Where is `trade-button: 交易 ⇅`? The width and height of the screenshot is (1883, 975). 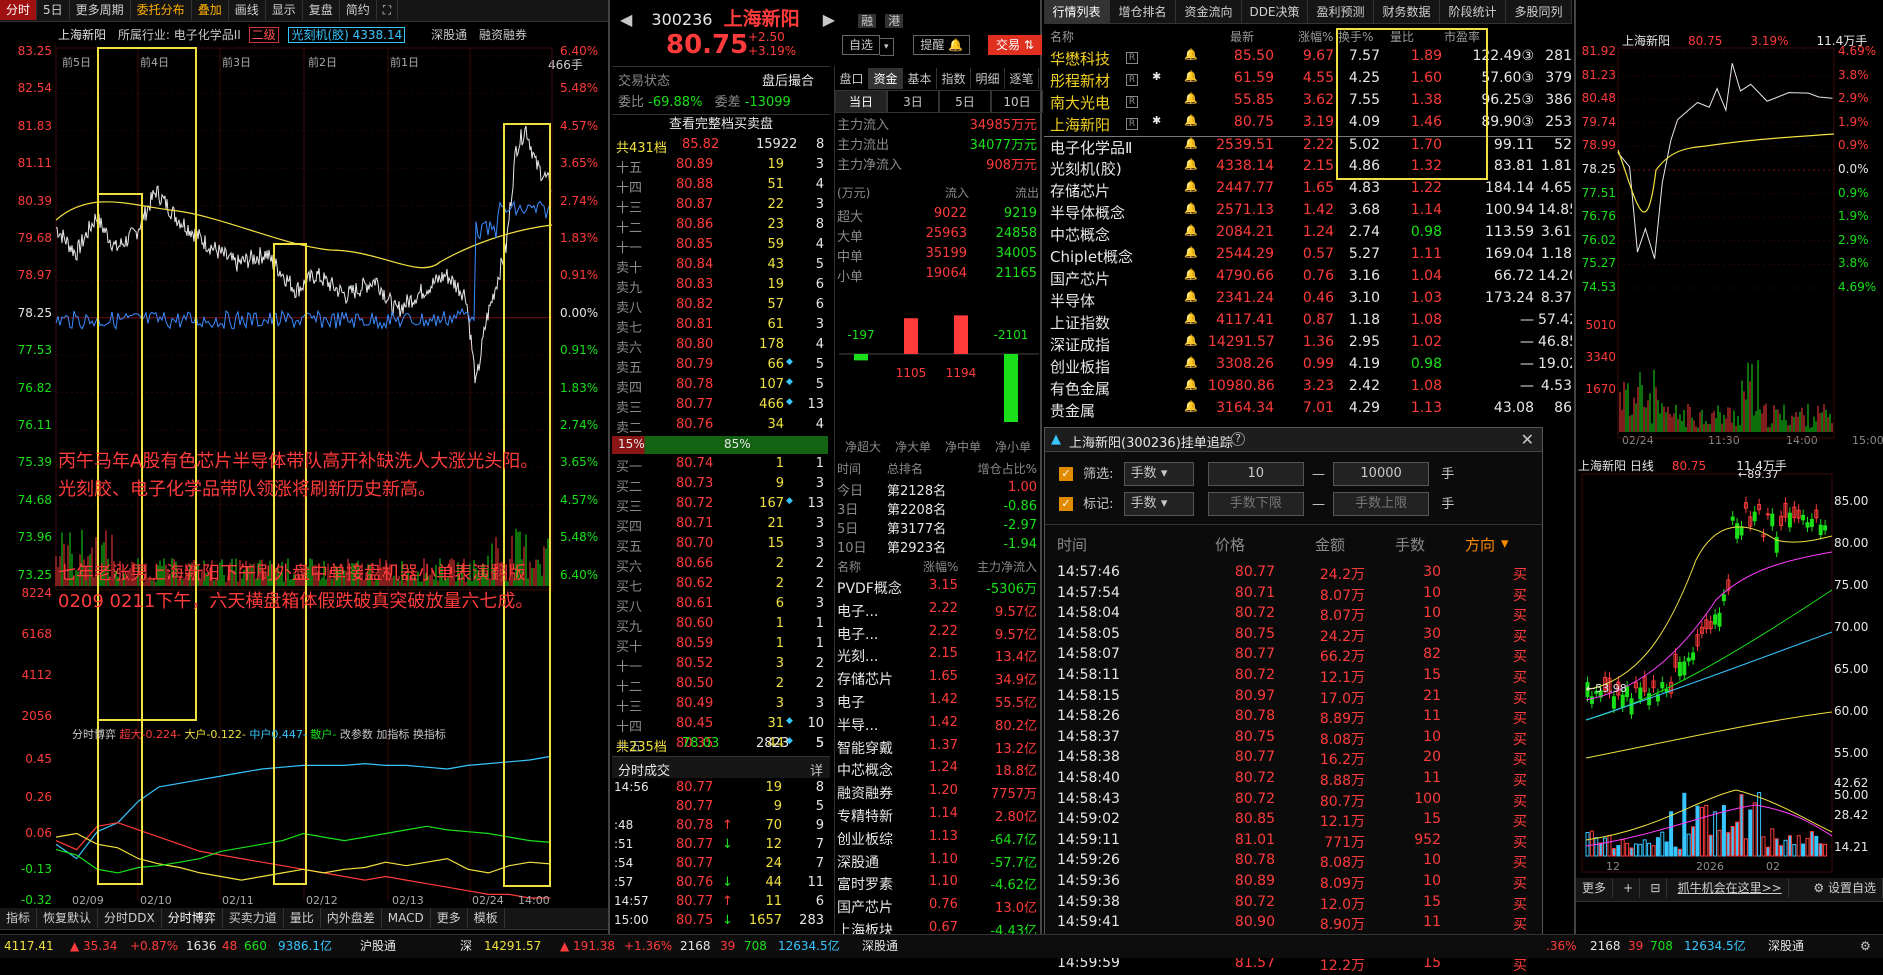 trade-button: 交易 ⇅ is located at coordinates (1014, 45).